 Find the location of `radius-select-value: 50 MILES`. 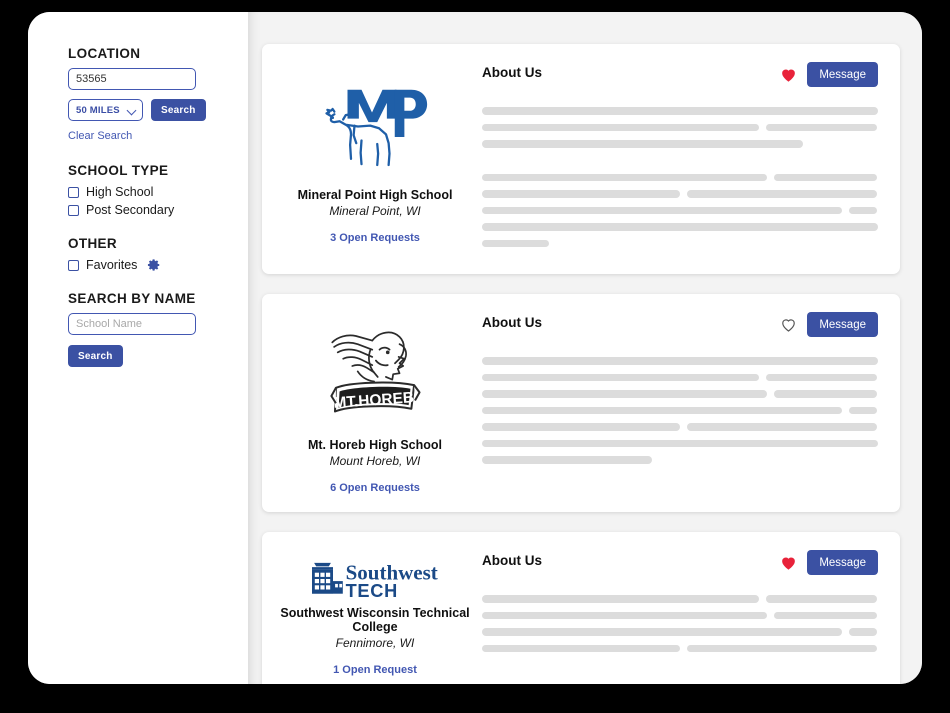

radius-select-value: 50 MILES is located at coordinates (98, 110).